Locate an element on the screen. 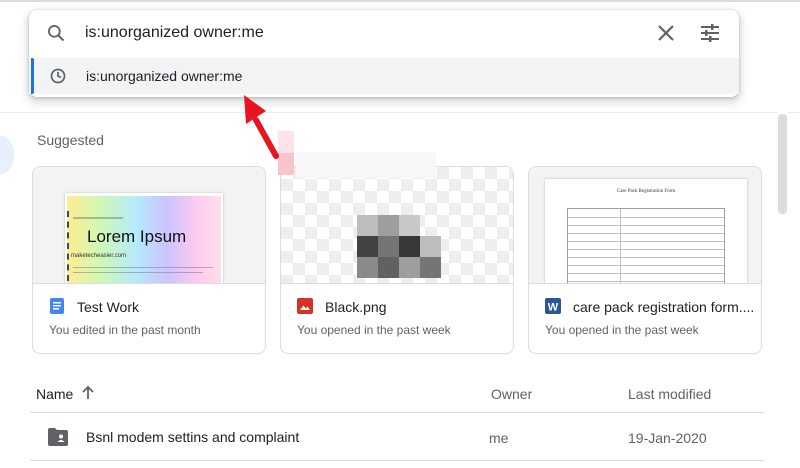  card-name: Black.png is located at coordinates (356, 307).